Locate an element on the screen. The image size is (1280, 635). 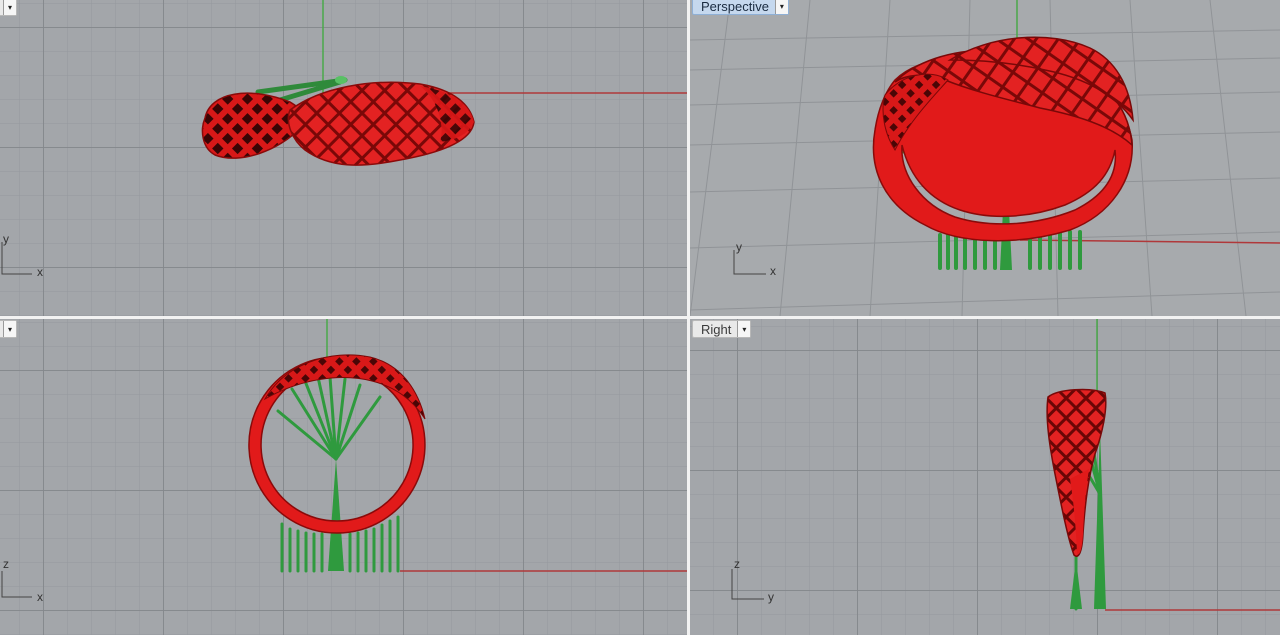
viewport-right-tab: Right ▾ is located at coordinates (722, 329).